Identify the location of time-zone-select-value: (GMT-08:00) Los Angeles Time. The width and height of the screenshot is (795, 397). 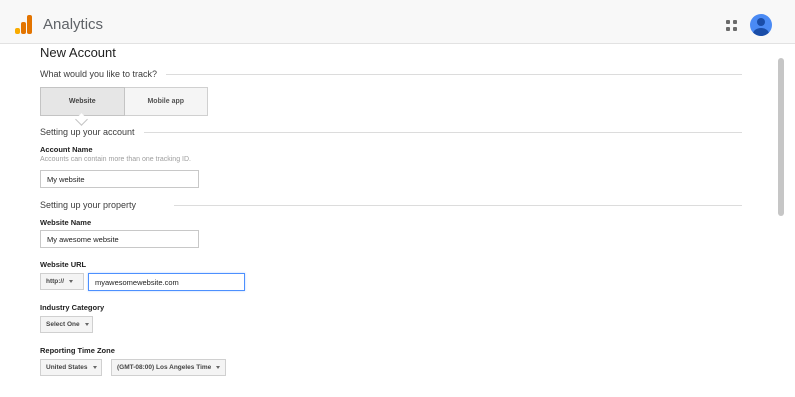
(164, 367).